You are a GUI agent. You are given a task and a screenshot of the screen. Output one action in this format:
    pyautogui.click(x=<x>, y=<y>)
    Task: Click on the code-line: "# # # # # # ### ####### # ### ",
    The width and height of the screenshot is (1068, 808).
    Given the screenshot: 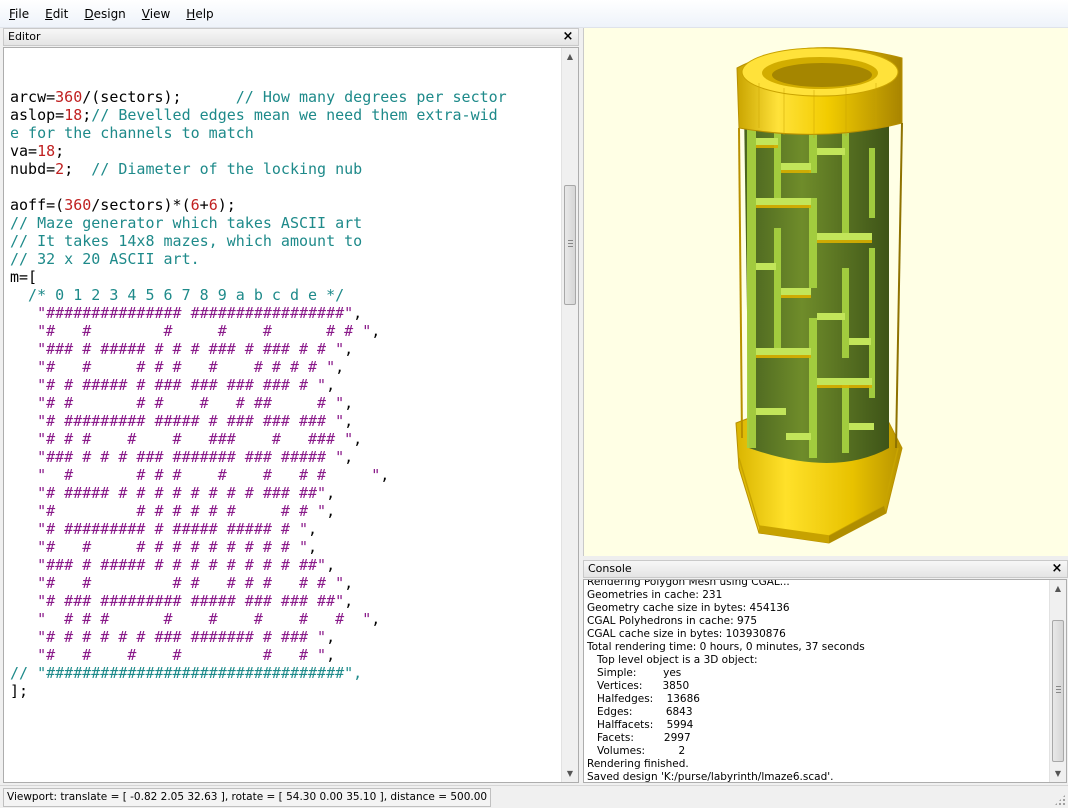 What is the action you would take?
    pyautogui.click(x=284, y=637)
    